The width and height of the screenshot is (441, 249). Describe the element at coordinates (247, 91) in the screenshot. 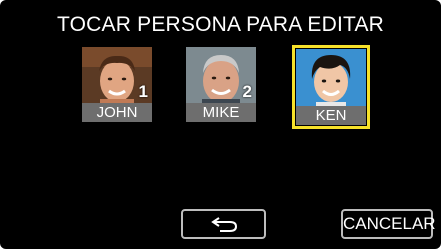

I see `person-number: 2` at that location.